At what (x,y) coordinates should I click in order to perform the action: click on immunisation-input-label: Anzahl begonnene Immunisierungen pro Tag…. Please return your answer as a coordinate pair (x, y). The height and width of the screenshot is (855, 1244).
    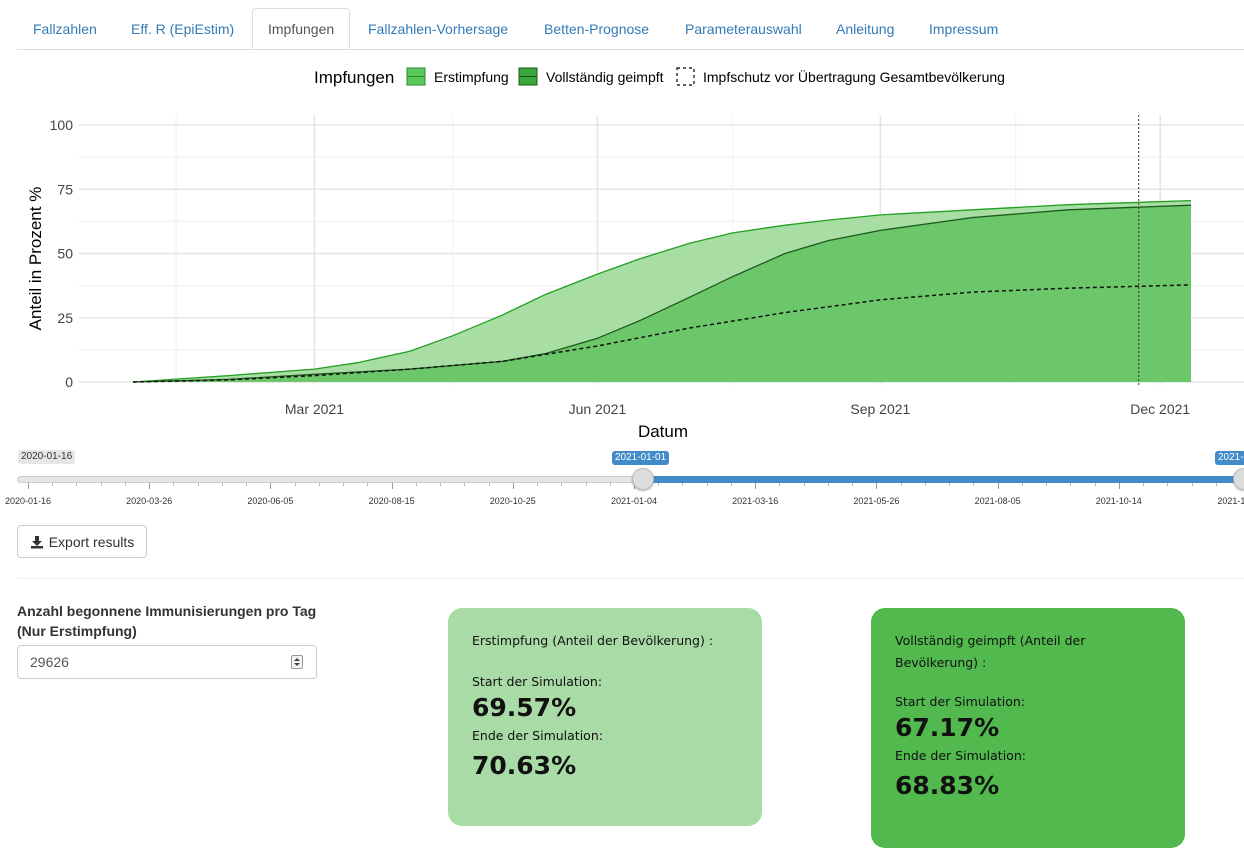
    Looking at the image, I should click on (167, 621).